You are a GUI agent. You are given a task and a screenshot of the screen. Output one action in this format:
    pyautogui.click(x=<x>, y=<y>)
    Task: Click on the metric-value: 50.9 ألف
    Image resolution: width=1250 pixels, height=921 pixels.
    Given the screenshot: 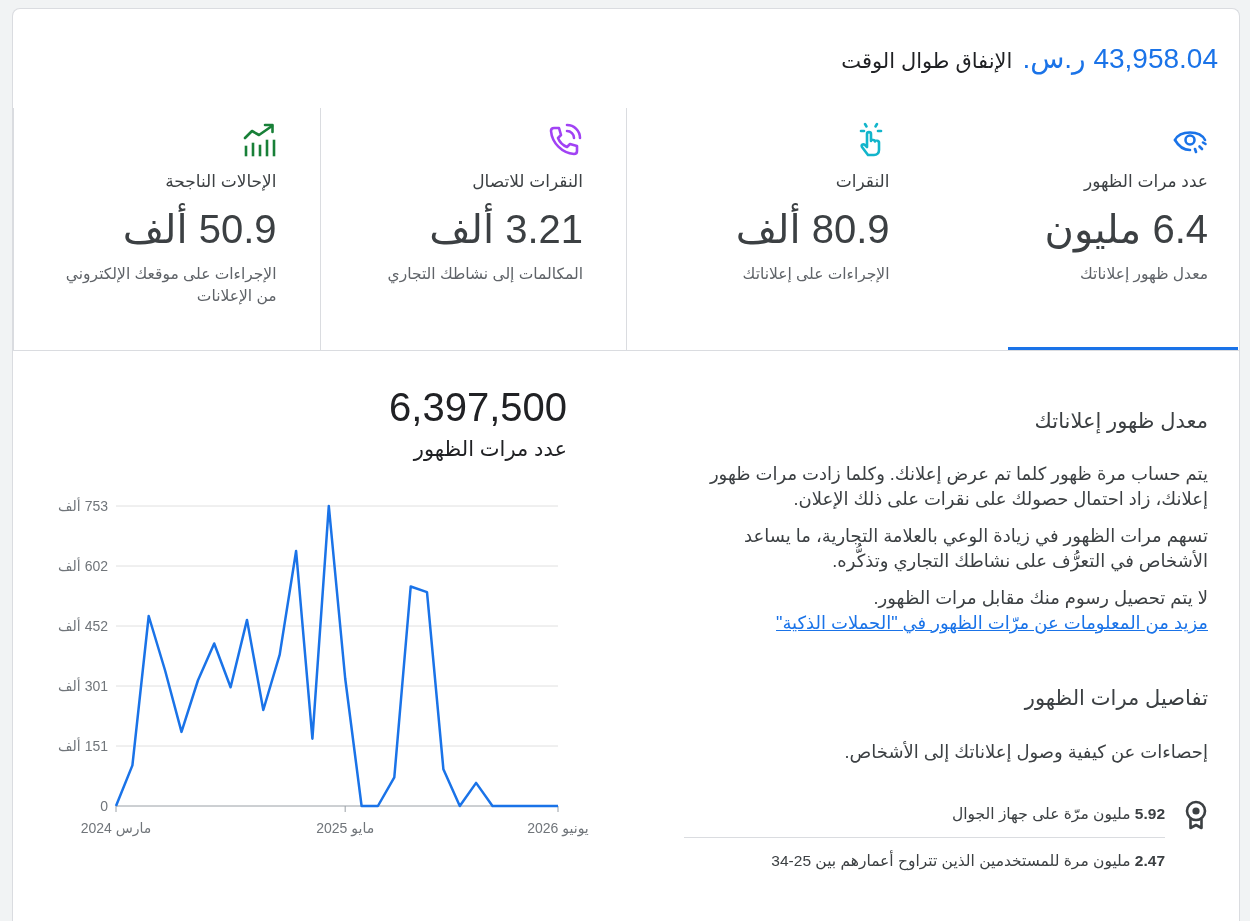 What is the action you would take?
    pyautogui.click(x=199, y=229)
    